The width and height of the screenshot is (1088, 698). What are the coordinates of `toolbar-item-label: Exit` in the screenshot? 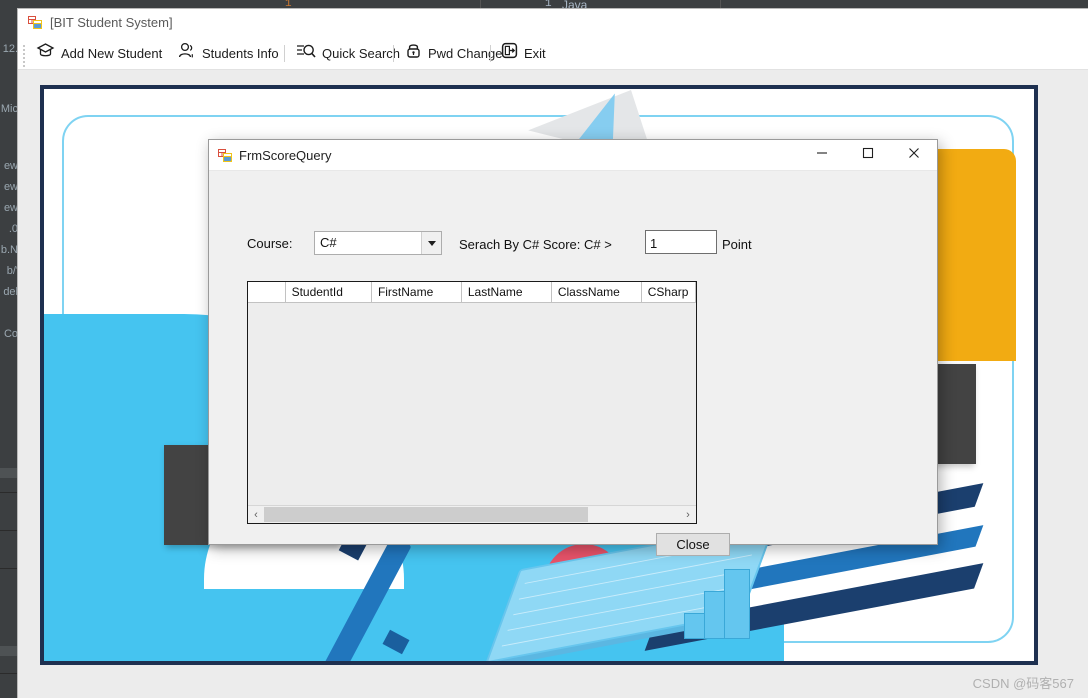 It's located at (535, 53).